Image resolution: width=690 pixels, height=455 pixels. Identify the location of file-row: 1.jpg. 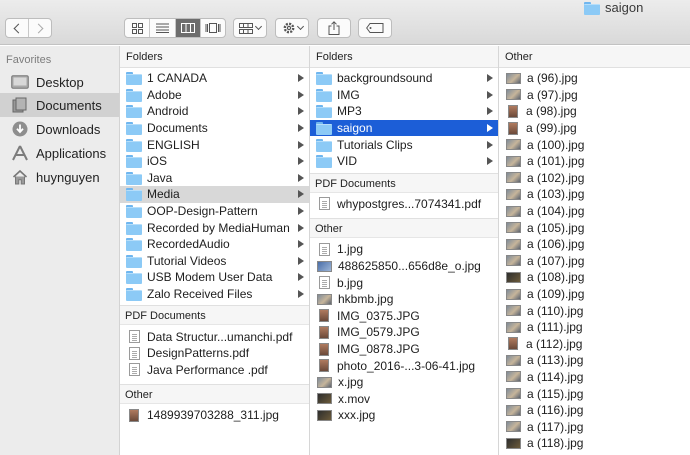
(404, 249).